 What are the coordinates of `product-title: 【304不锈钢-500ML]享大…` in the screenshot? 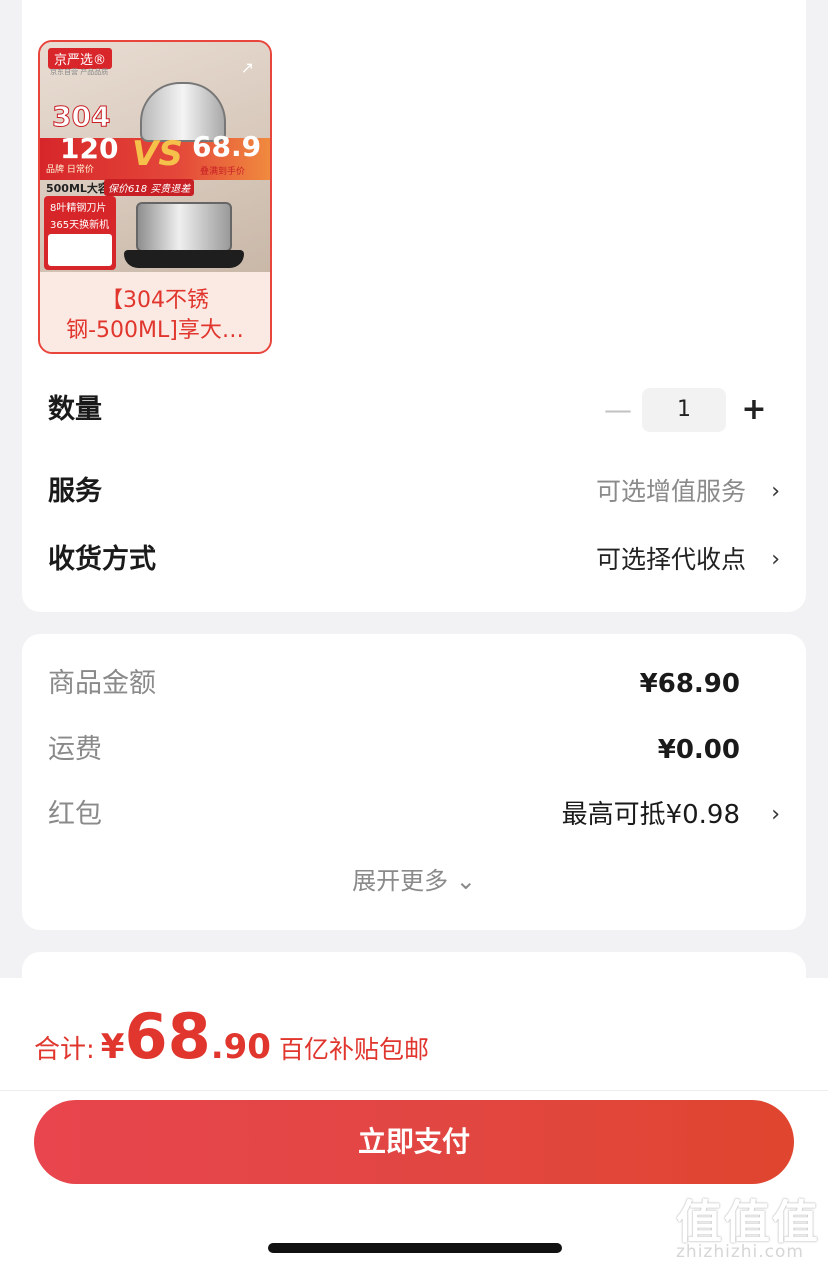 It's located at (155, 312).